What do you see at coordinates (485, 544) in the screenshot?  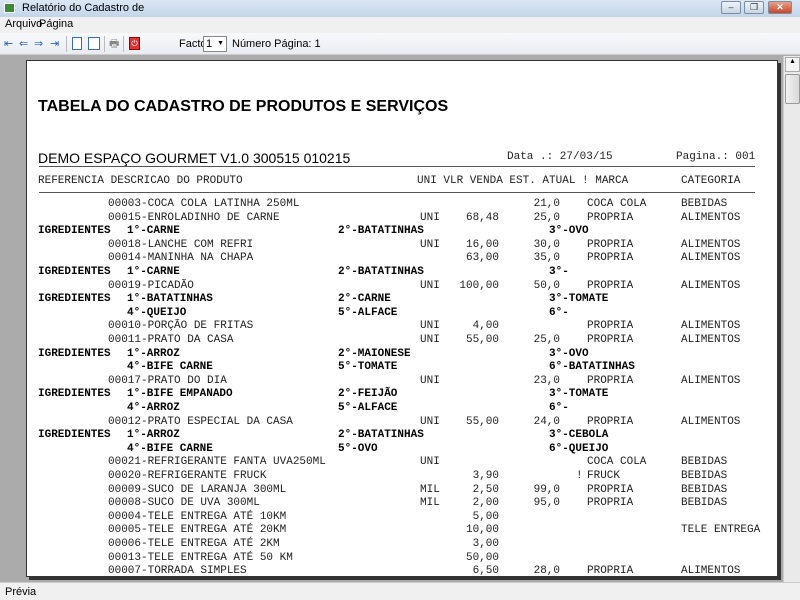 I see `product-price: 3,00` at bounding box center [485, 544].